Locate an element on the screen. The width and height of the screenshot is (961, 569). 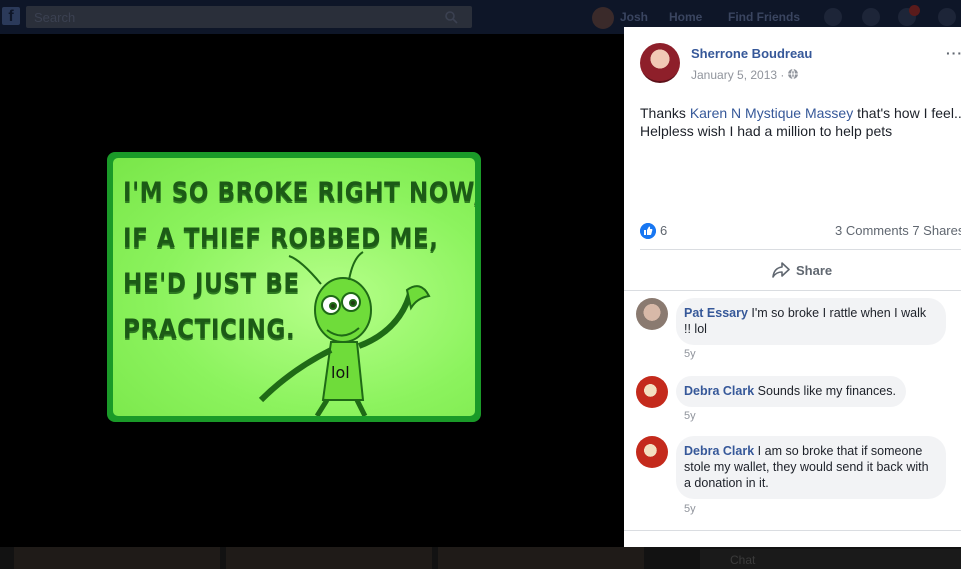
like-reaction-icon is located at coordinates (648, 231).